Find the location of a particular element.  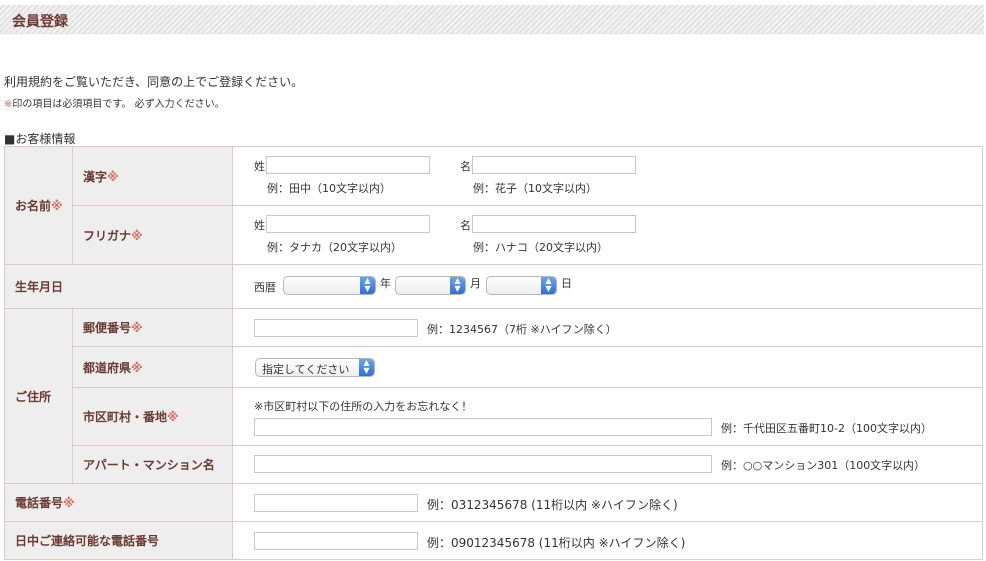

kanji-first-label: 名 is located at coordinates (465, 166).